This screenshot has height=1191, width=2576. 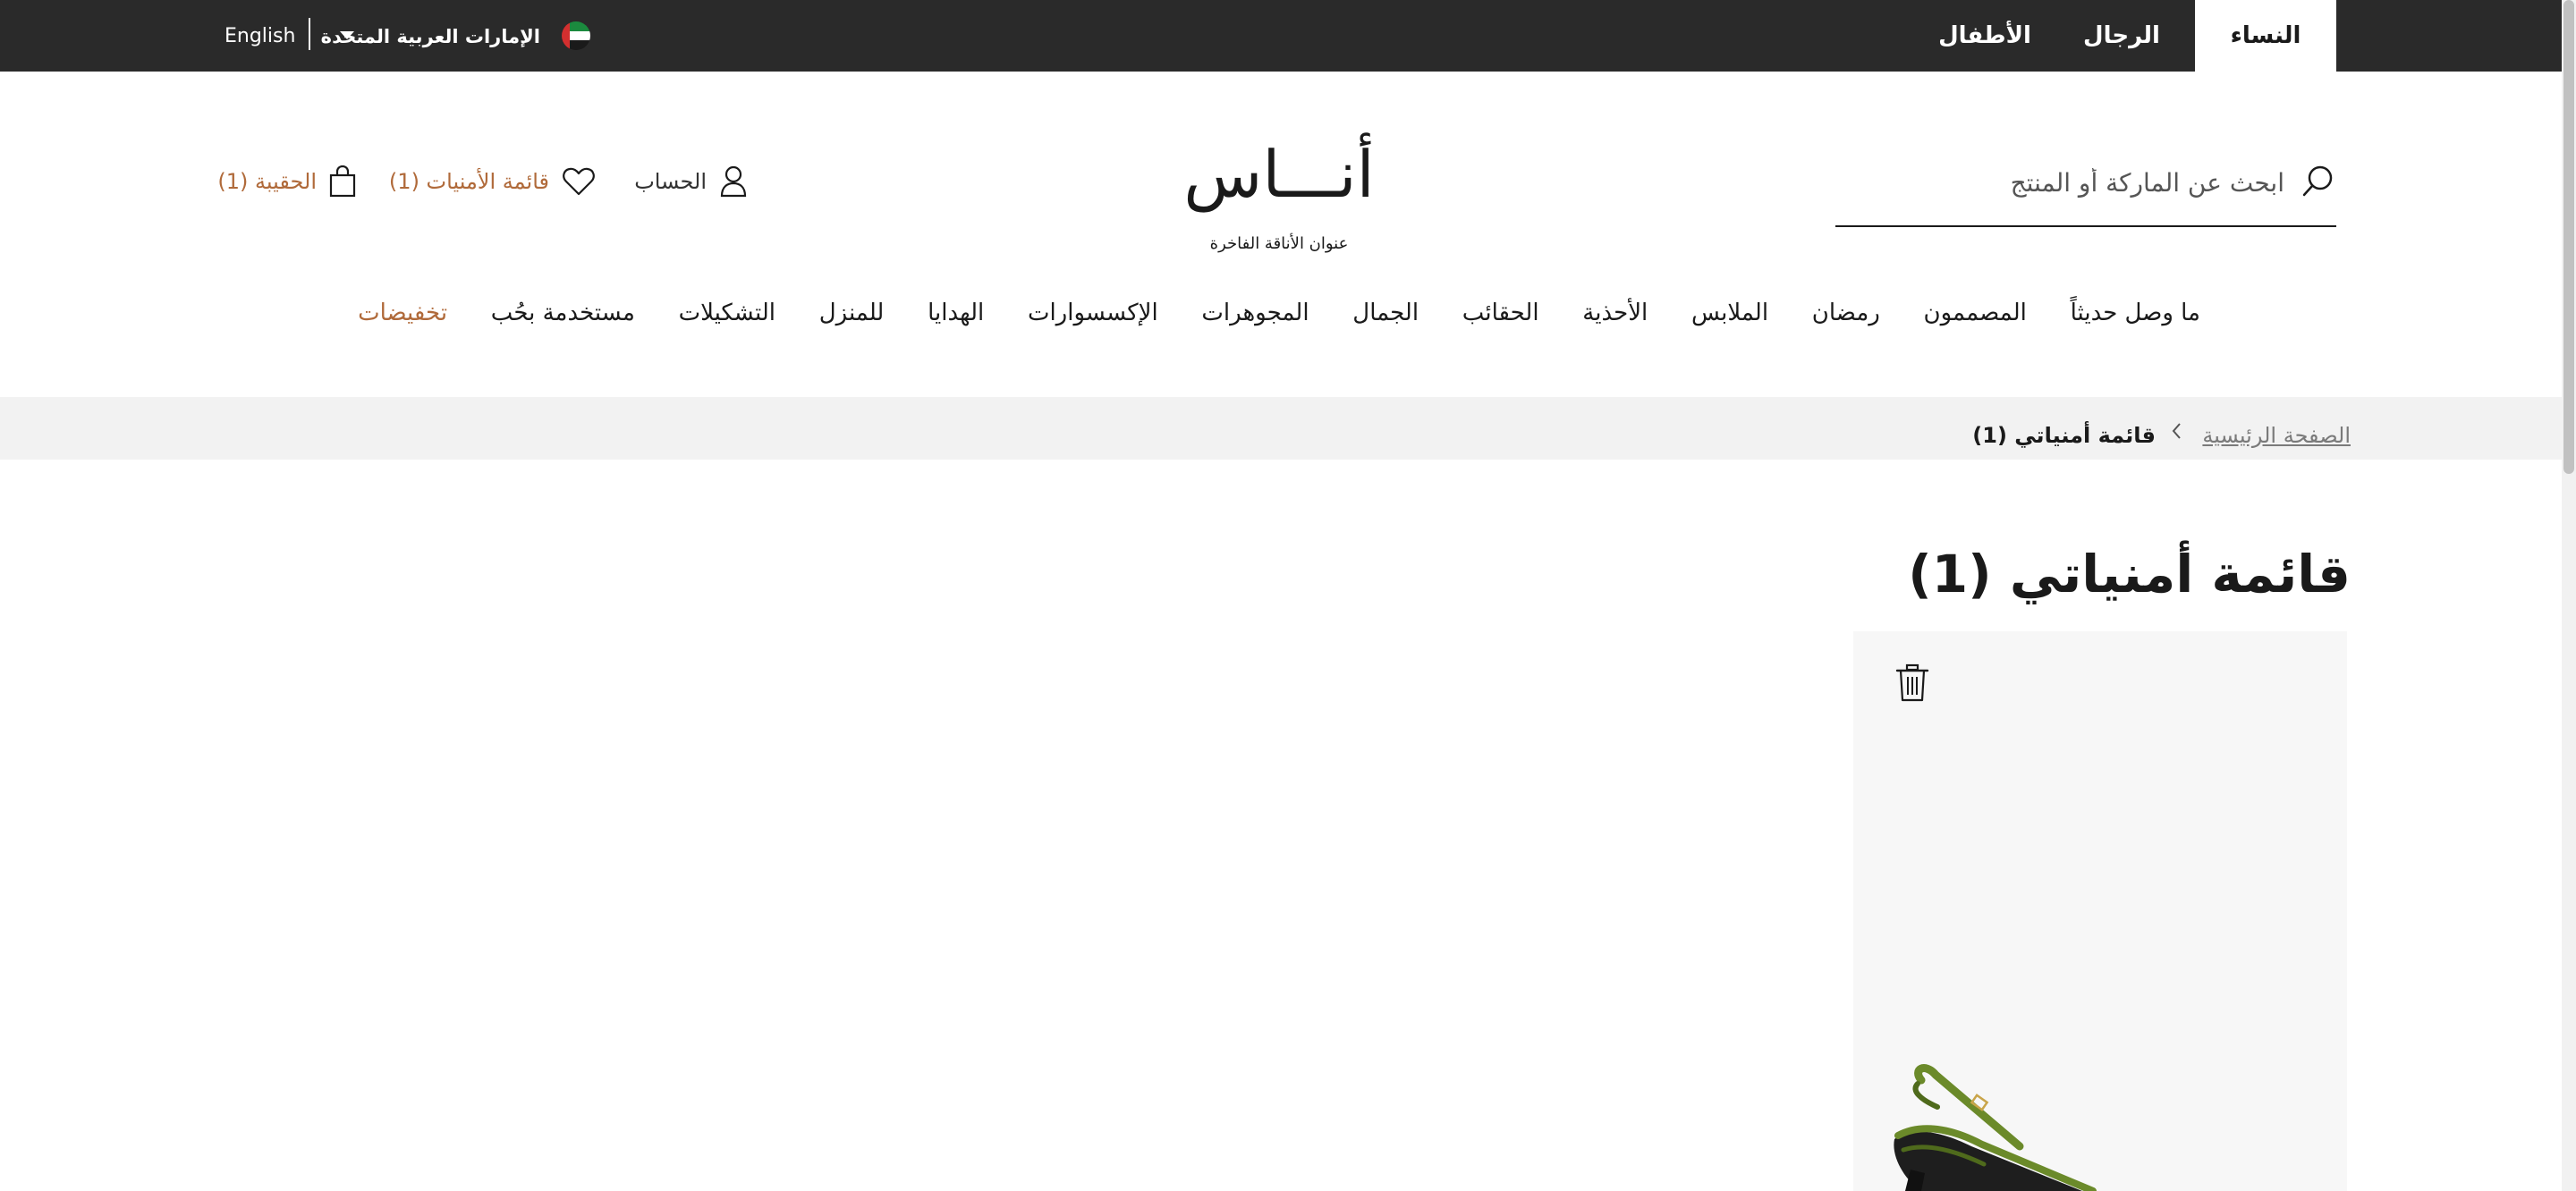 What do you see at coordinates (309, 34) in the screenshot?
I see `divider` at bounding box center [309, 34].